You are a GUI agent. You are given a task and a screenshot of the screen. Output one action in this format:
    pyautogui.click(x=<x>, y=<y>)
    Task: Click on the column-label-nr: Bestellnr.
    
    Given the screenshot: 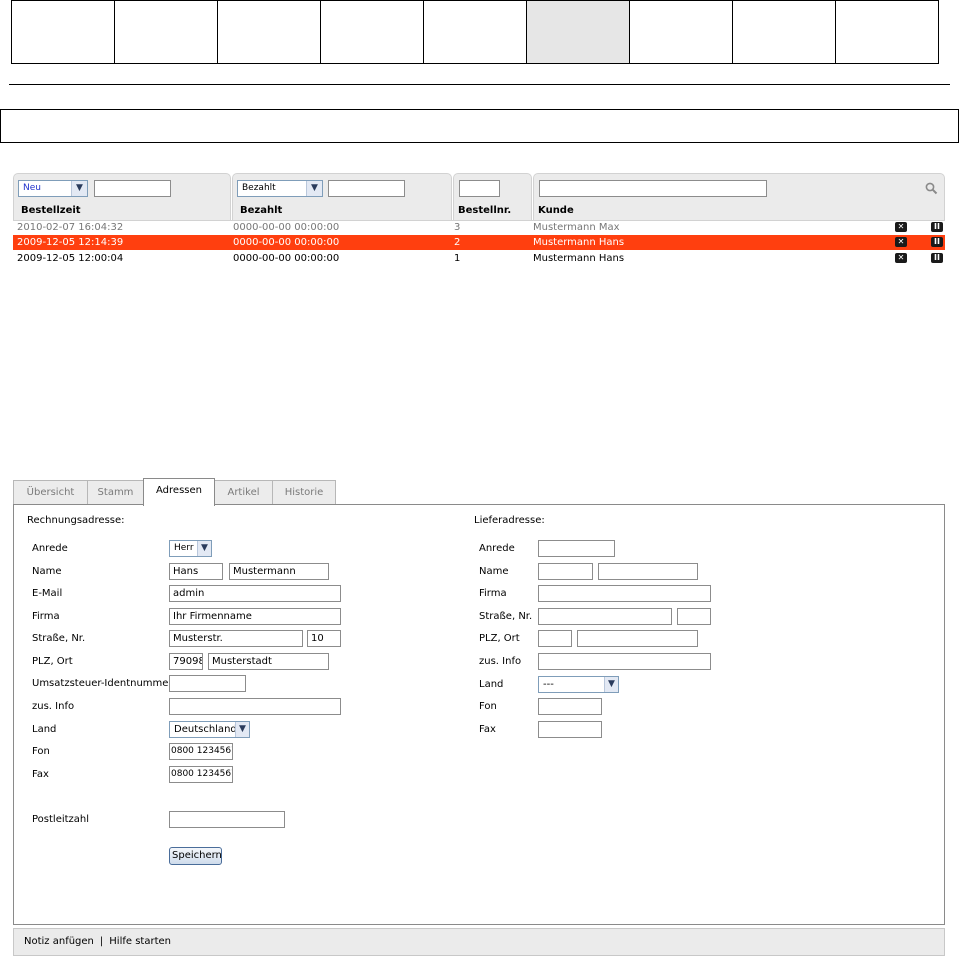 What is the action you would take?
    pyautogui.click(x=485, y=210)
    